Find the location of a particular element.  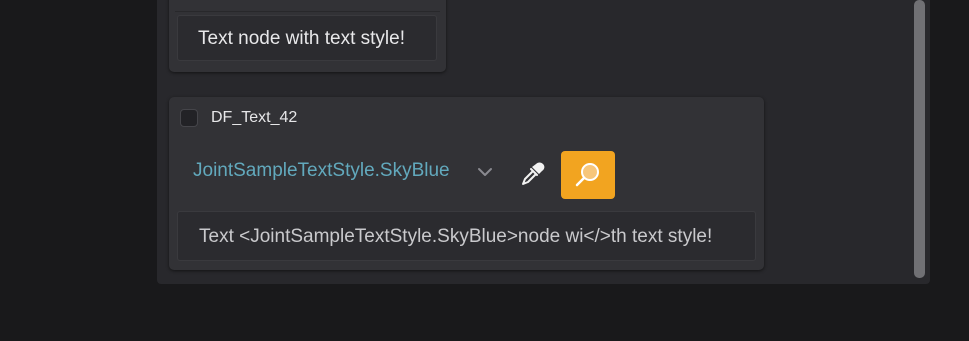

scrollbar-thumb is located at coordinates (919, 139).